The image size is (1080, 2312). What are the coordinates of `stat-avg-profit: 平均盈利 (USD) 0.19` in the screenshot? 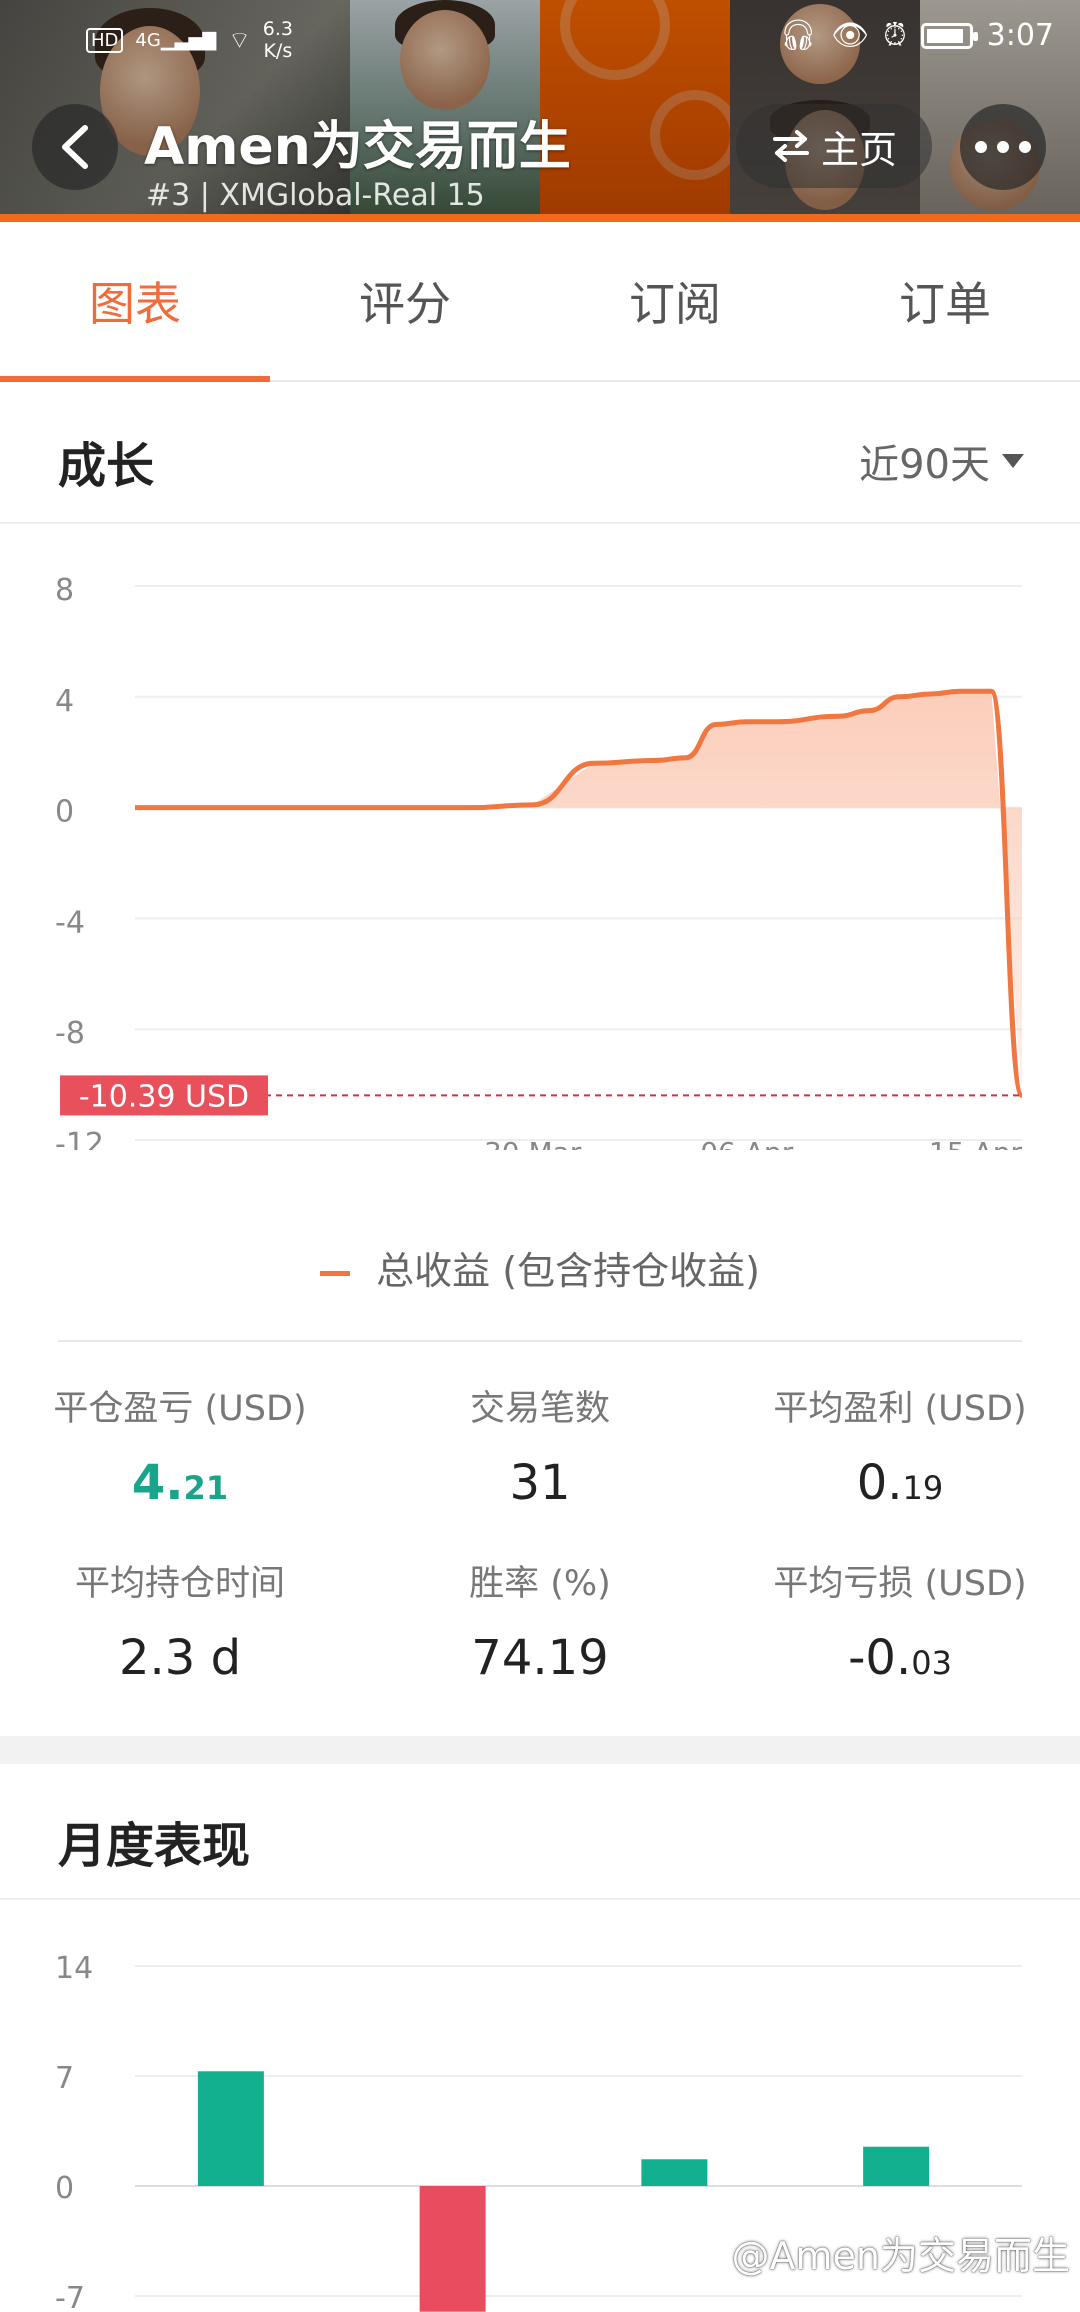 It's located at (900, 1445).